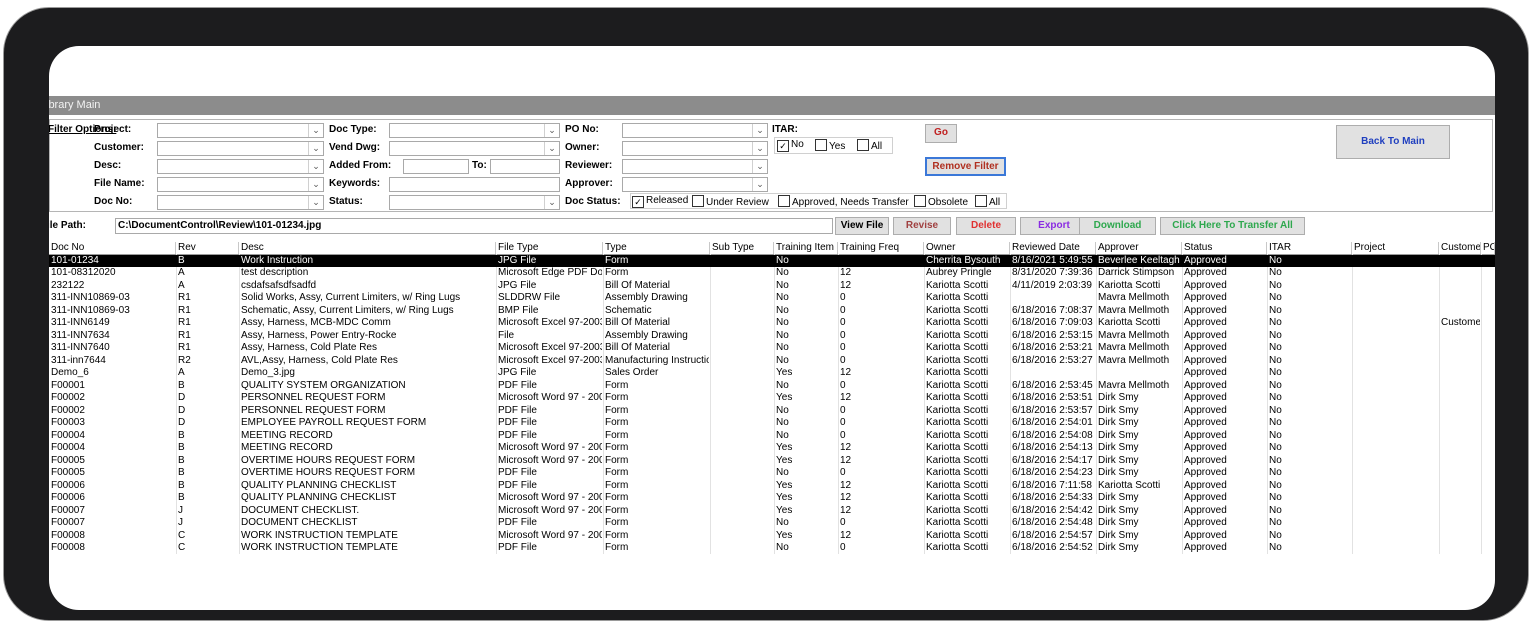 Image resolution: width=1534 pixels, height=626 pixels. I want to click on doc-no-label: Doc No:, so click(113, 201).